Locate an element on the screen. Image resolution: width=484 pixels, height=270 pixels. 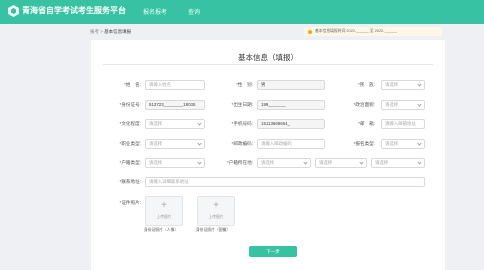
name-field: 请输入姓名 is located at coordinates (175, 85).